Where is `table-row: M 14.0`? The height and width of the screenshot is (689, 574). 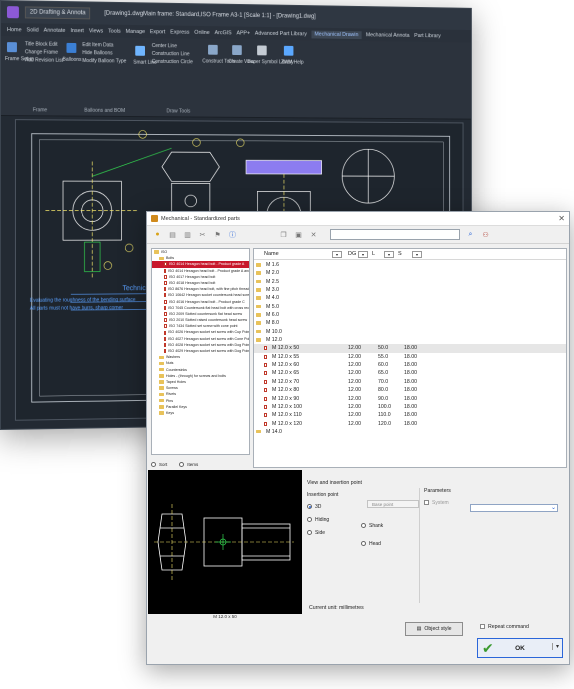
table-row: M 14.0 is located at coordinates (410, 432).